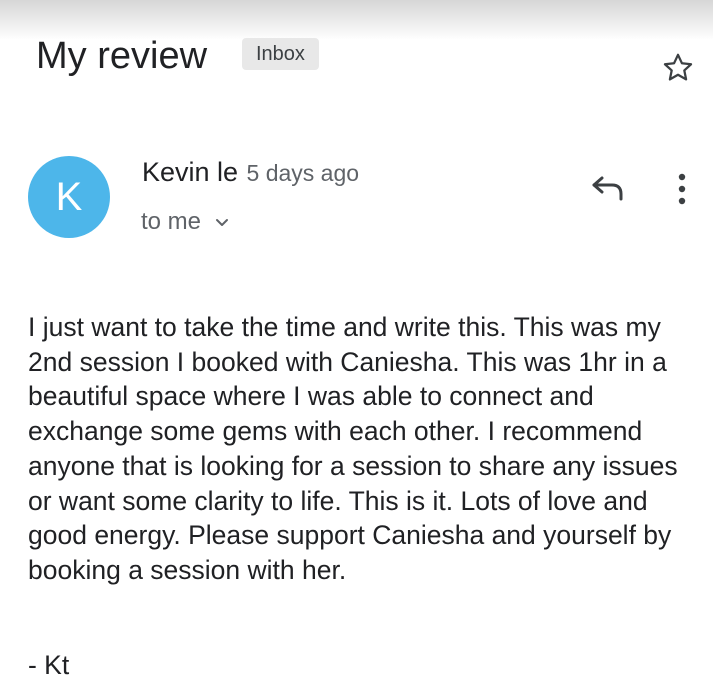 The width and height of the screenshot is (713, 699). Describe the element at coordinates (678, 68) in the screenshot. I see `star-icon` at that location.